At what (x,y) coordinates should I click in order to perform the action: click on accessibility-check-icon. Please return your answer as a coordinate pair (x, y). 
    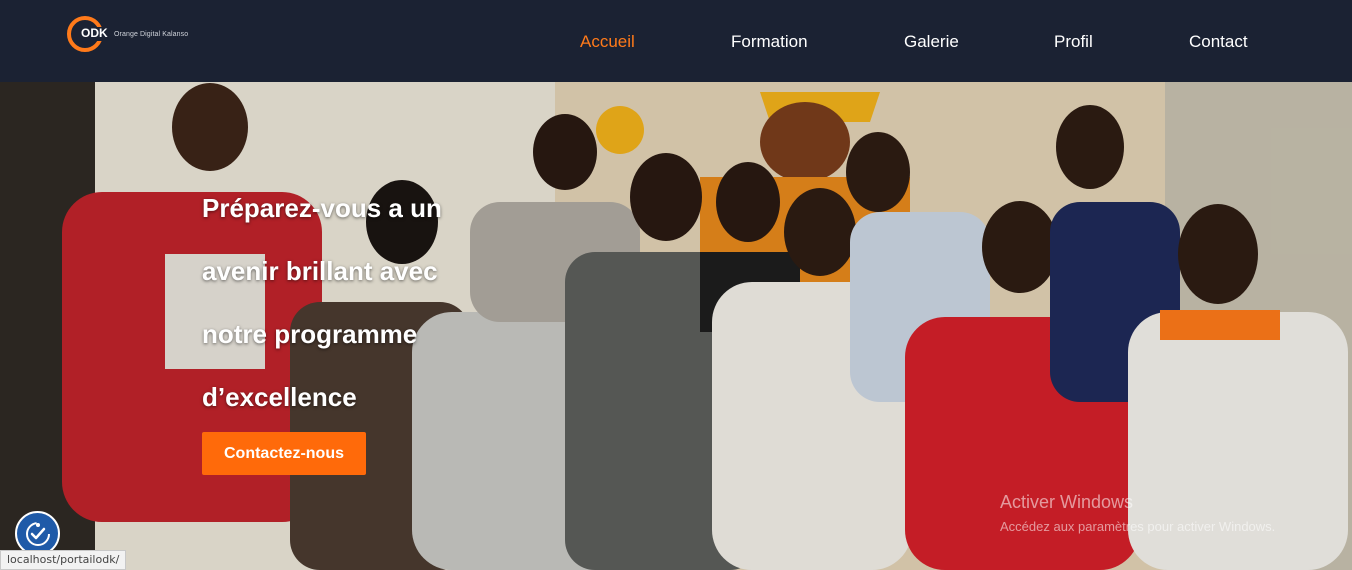
    Looking at the image, I should click on (37, 533).